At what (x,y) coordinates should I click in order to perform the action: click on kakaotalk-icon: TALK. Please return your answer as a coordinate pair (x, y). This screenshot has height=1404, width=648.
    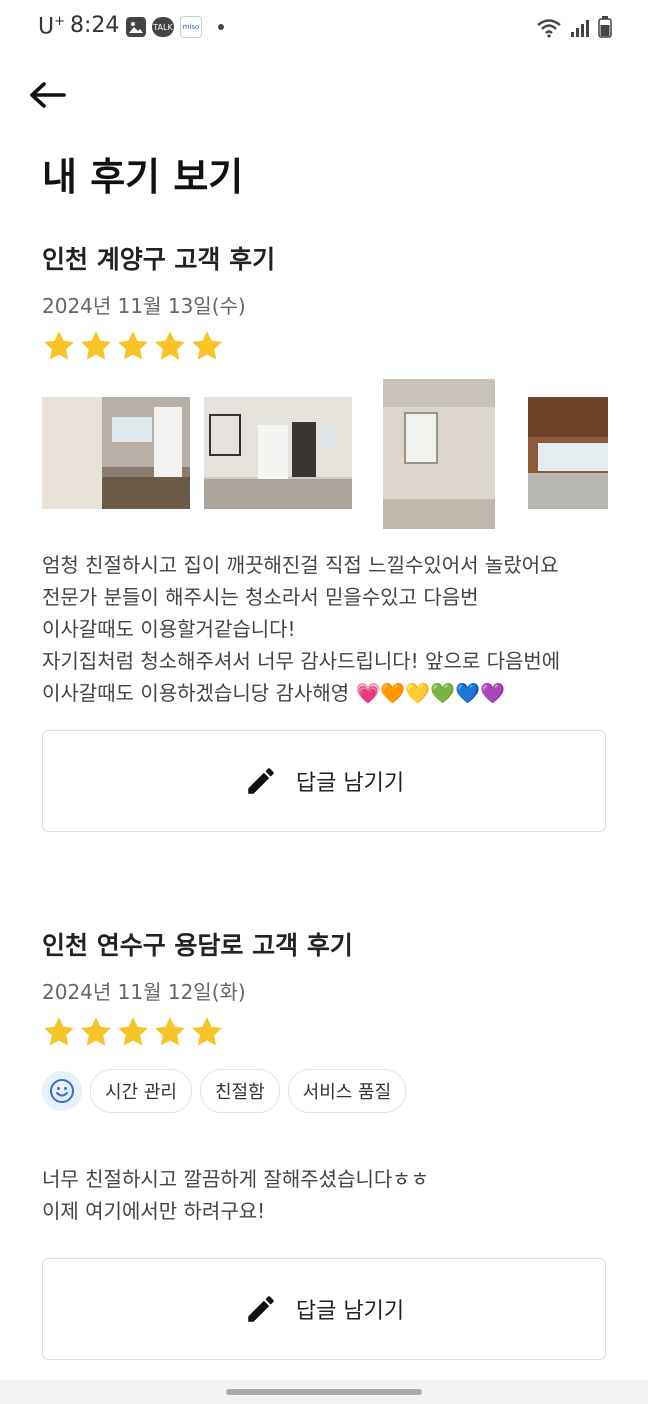
    Looking at the image, I should click on (163, 27).